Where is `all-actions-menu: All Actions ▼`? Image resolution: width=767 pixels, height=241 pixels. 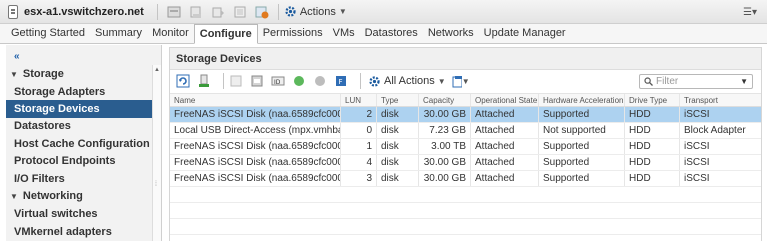
all-actions-menu: All Actions ▼ is located at coordinates (407, 81).